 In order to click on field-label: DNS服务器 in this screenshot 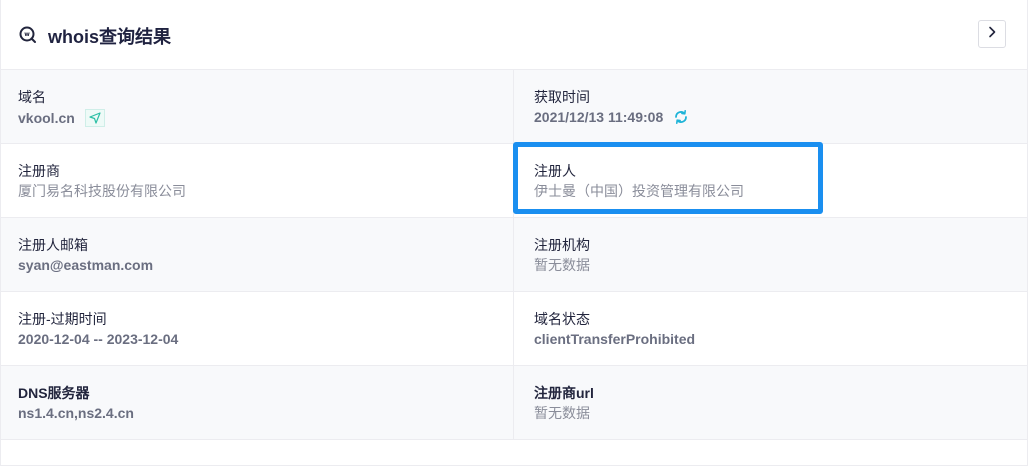, I will do `click(54, 393)`.